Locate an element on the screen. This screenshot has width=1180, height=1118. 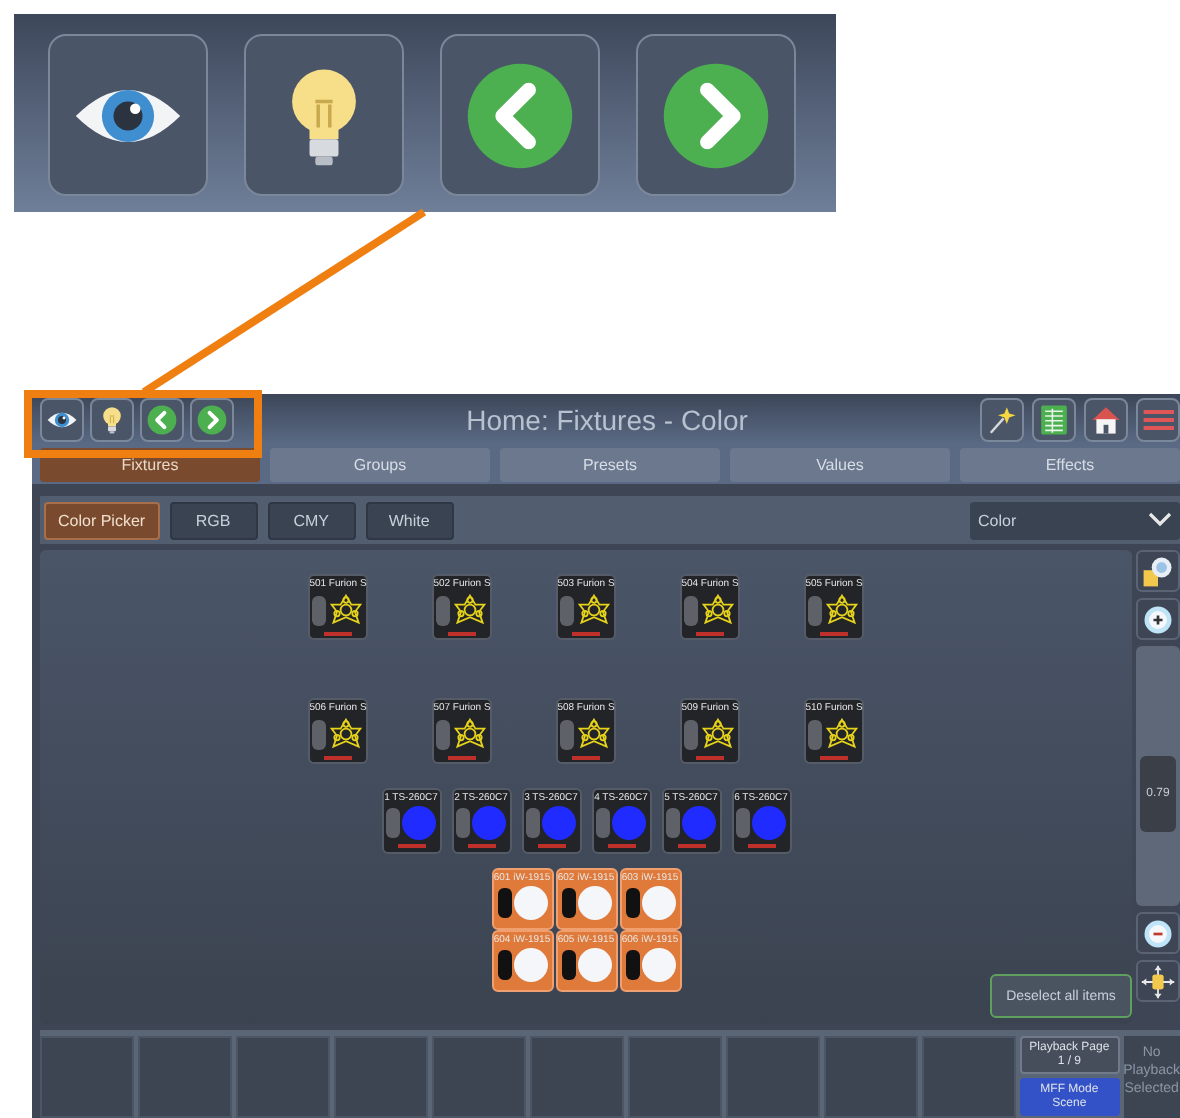
move-button is located at coordinates (1158, 981).